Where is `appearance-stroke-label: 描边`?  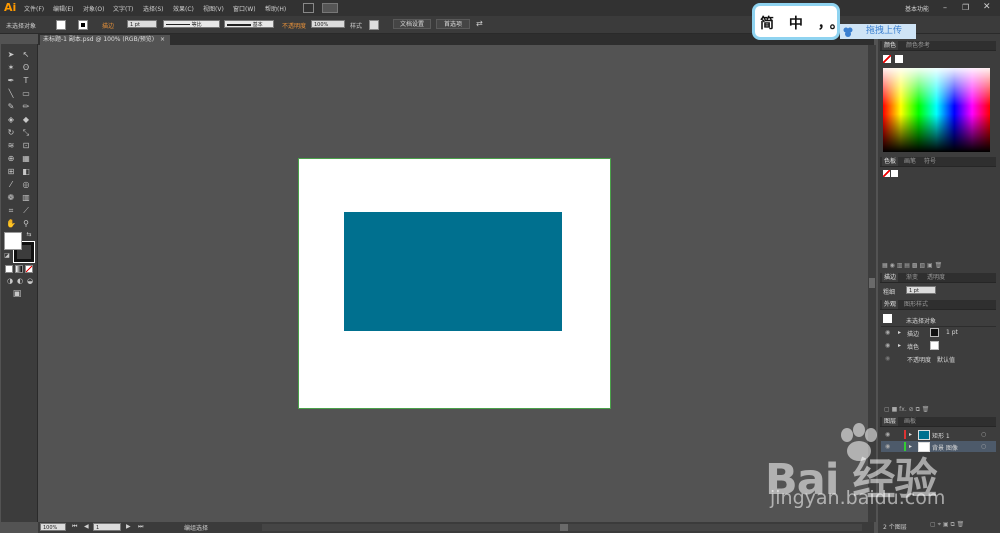
appearance-stroke-label: 描边 is located at coordinates (913, 333).